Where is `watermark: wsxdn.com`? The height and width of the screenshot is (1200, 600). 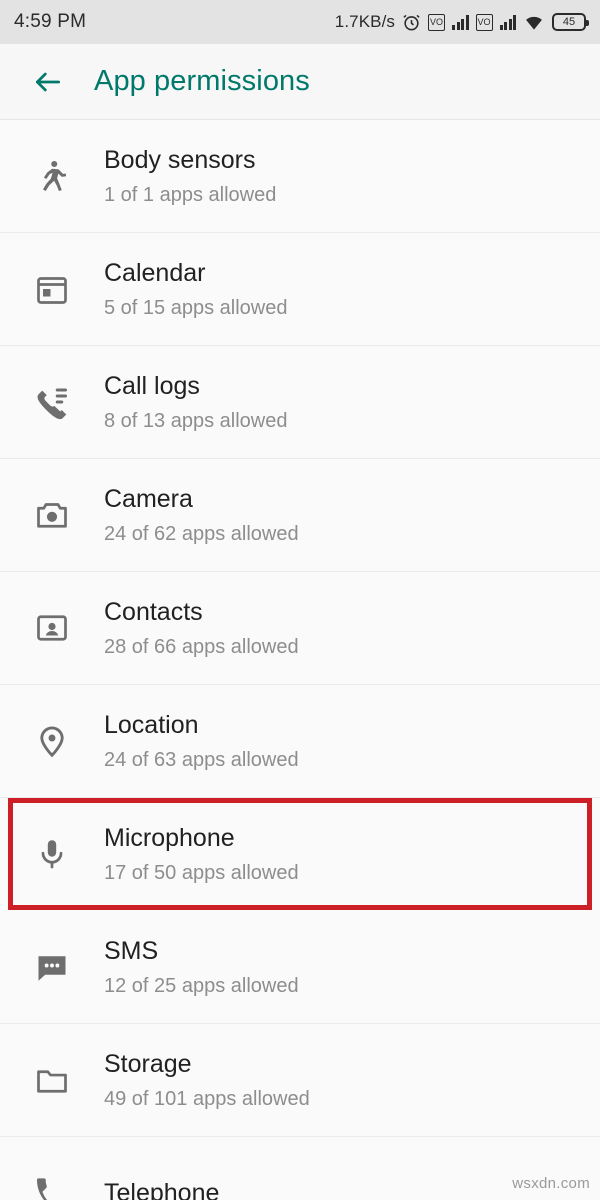 watermark: wsxdn.com is located at coordinates (551, 1183).